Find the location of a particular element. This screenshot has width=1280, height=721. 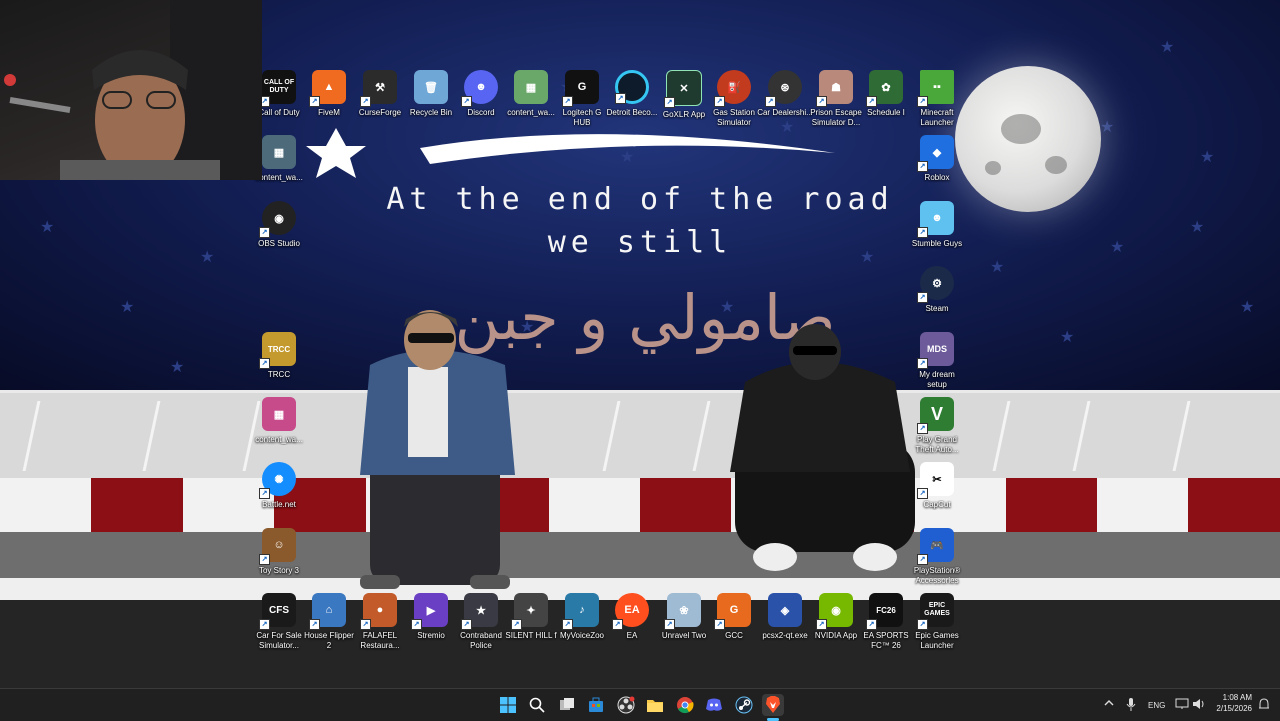

obs-icon is located at coordinates (626, 705).